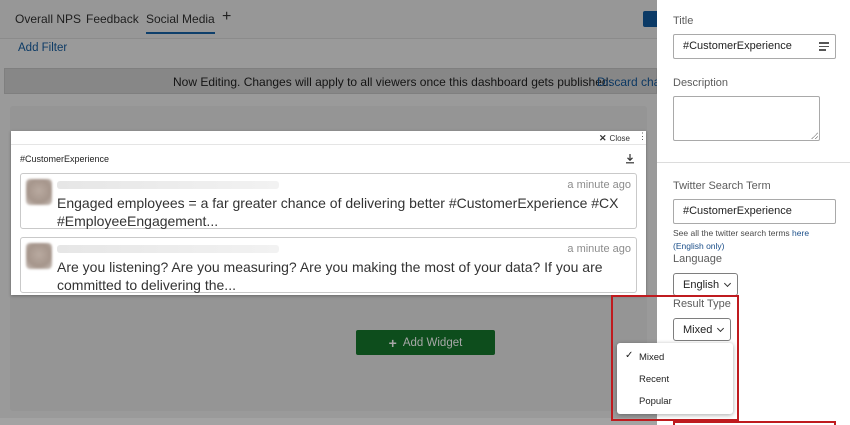 The image size is (850, 425). What do you see at coordinates (733, 233) in the screenshot?
I see `hint-text: See all the twitter search terms` at bounding box center [733, 233].